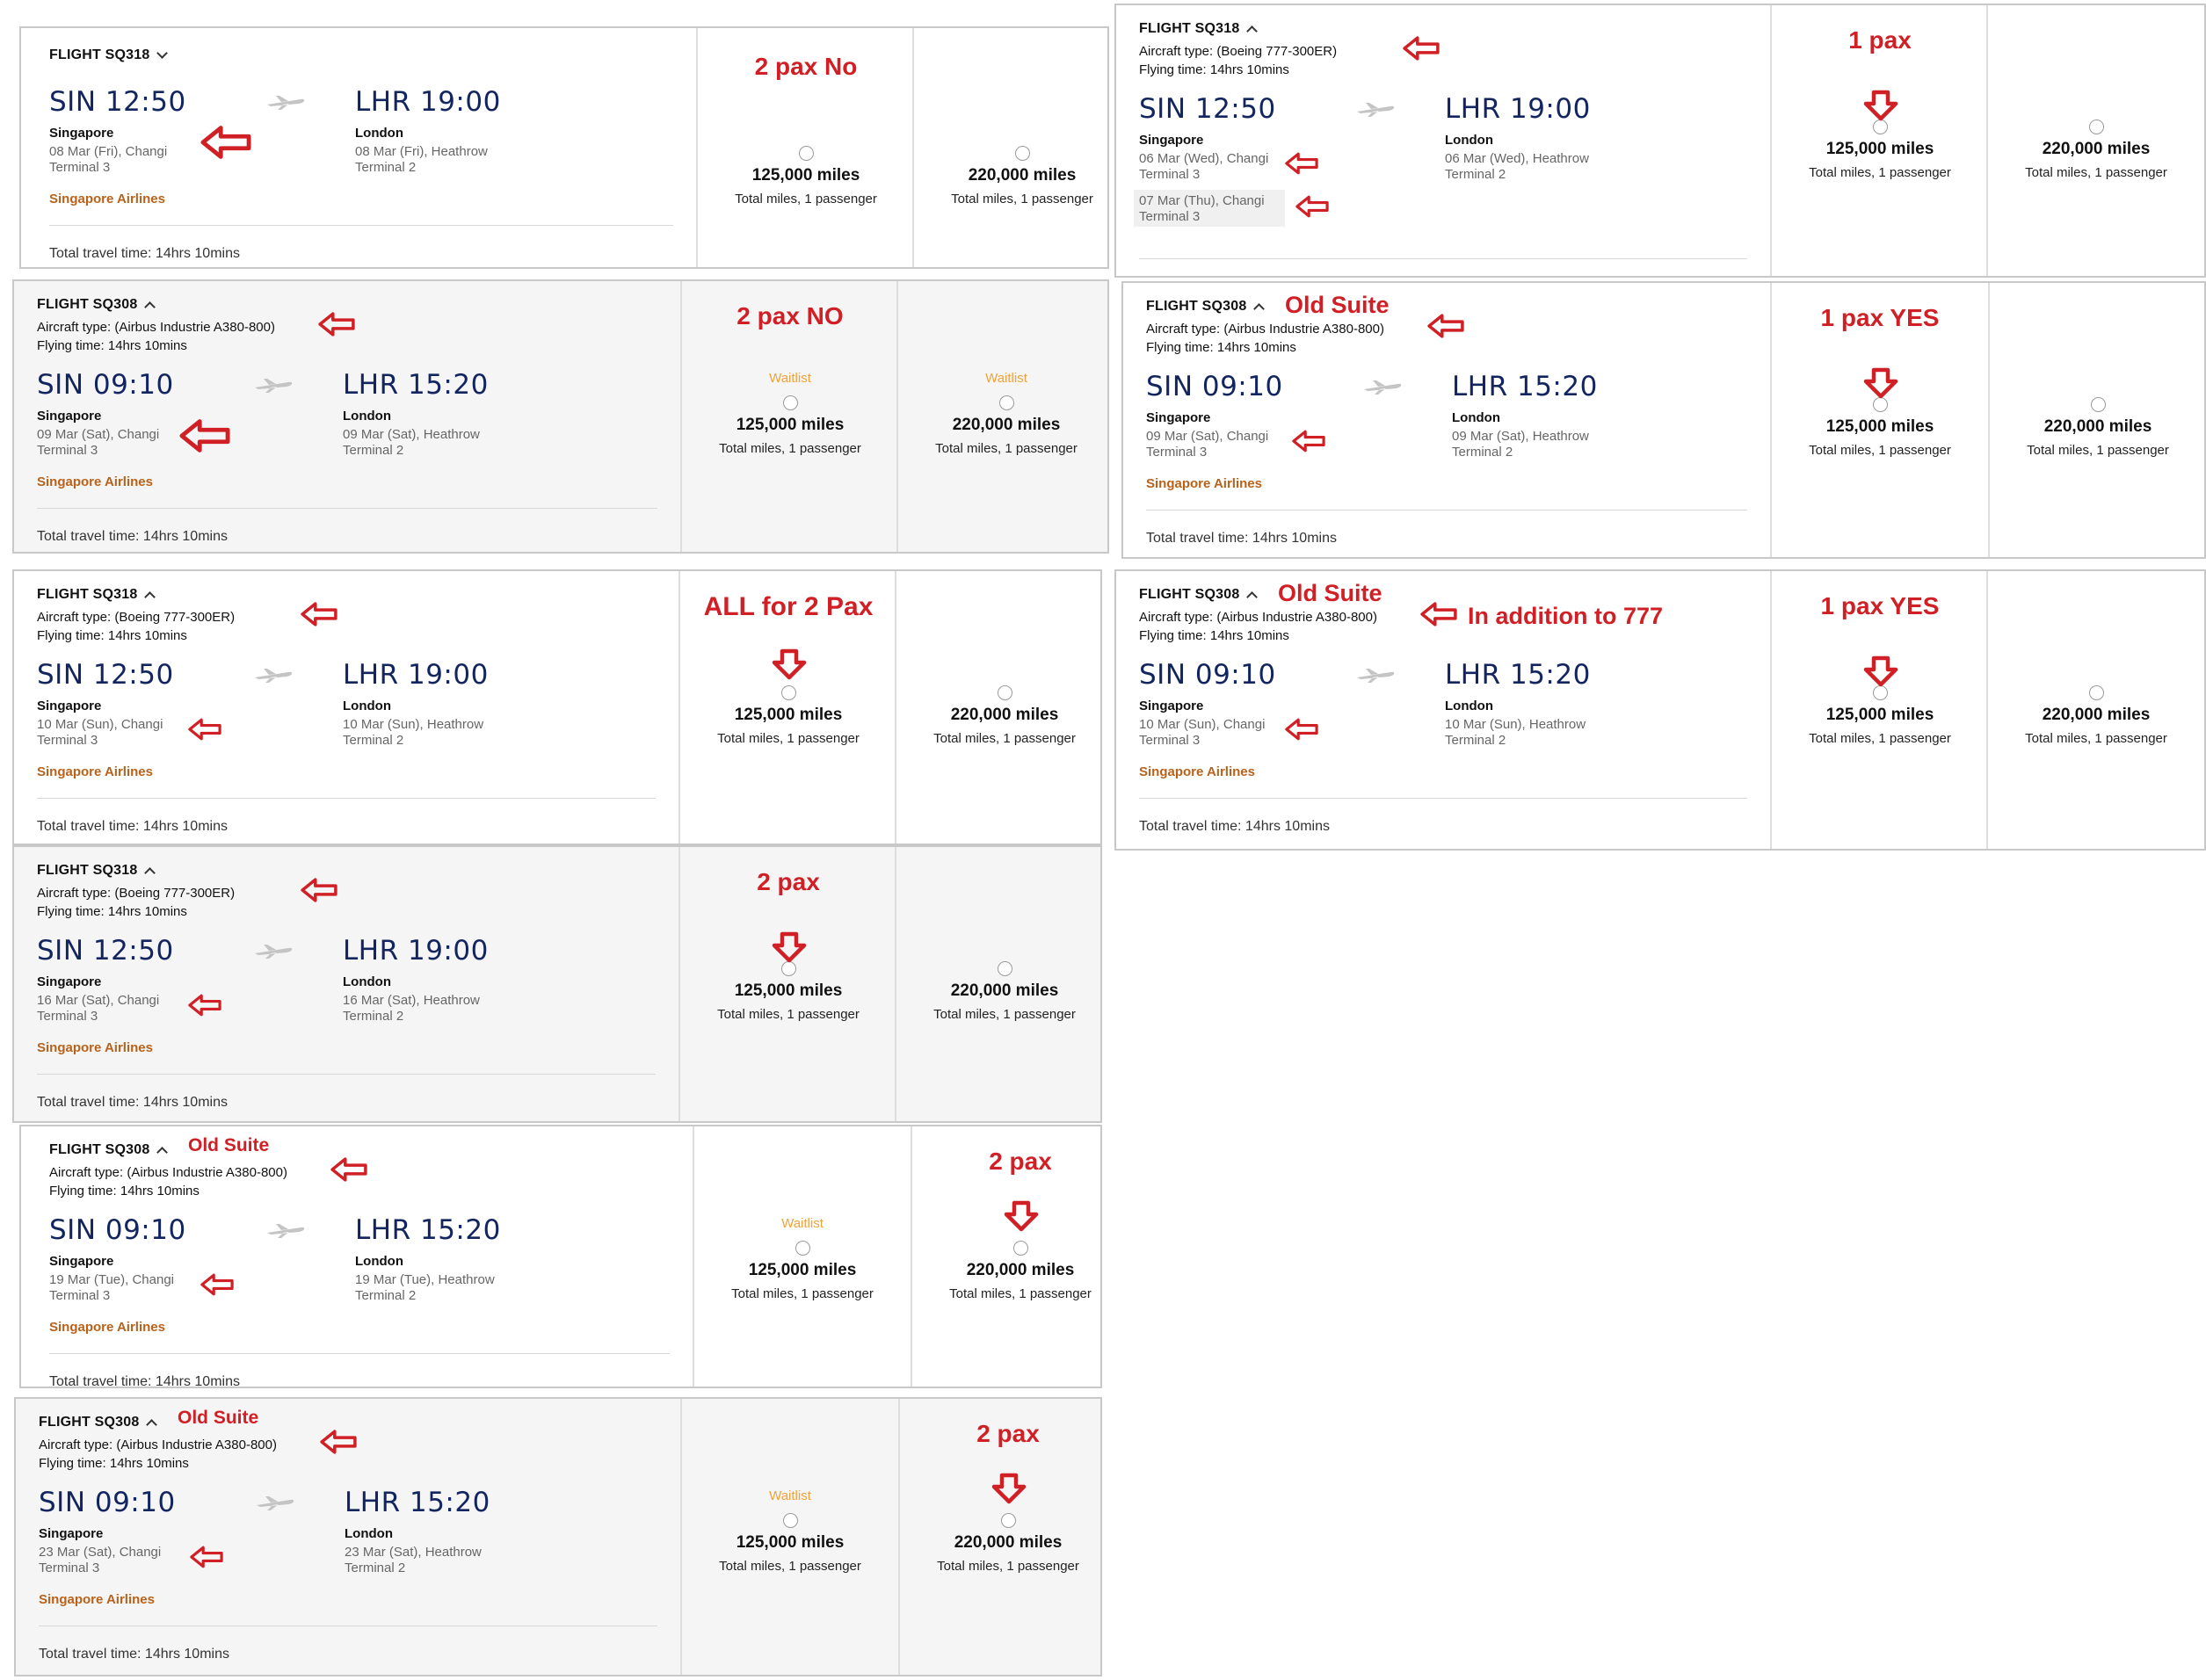 Image resolution: width=2206 pixels, height=1680 pixels. I want to click on origin-city: Singapore, so click(71, 1533).